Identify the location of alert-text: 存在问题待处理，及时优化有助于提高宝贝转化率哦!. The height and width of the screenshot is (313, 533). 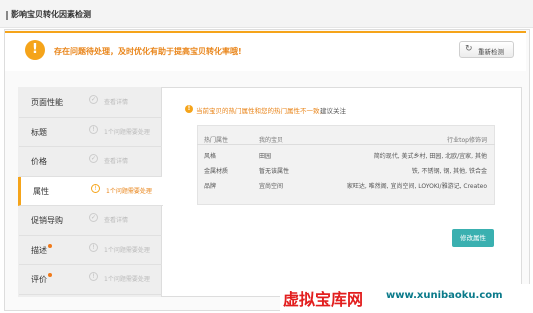
(148, 51).